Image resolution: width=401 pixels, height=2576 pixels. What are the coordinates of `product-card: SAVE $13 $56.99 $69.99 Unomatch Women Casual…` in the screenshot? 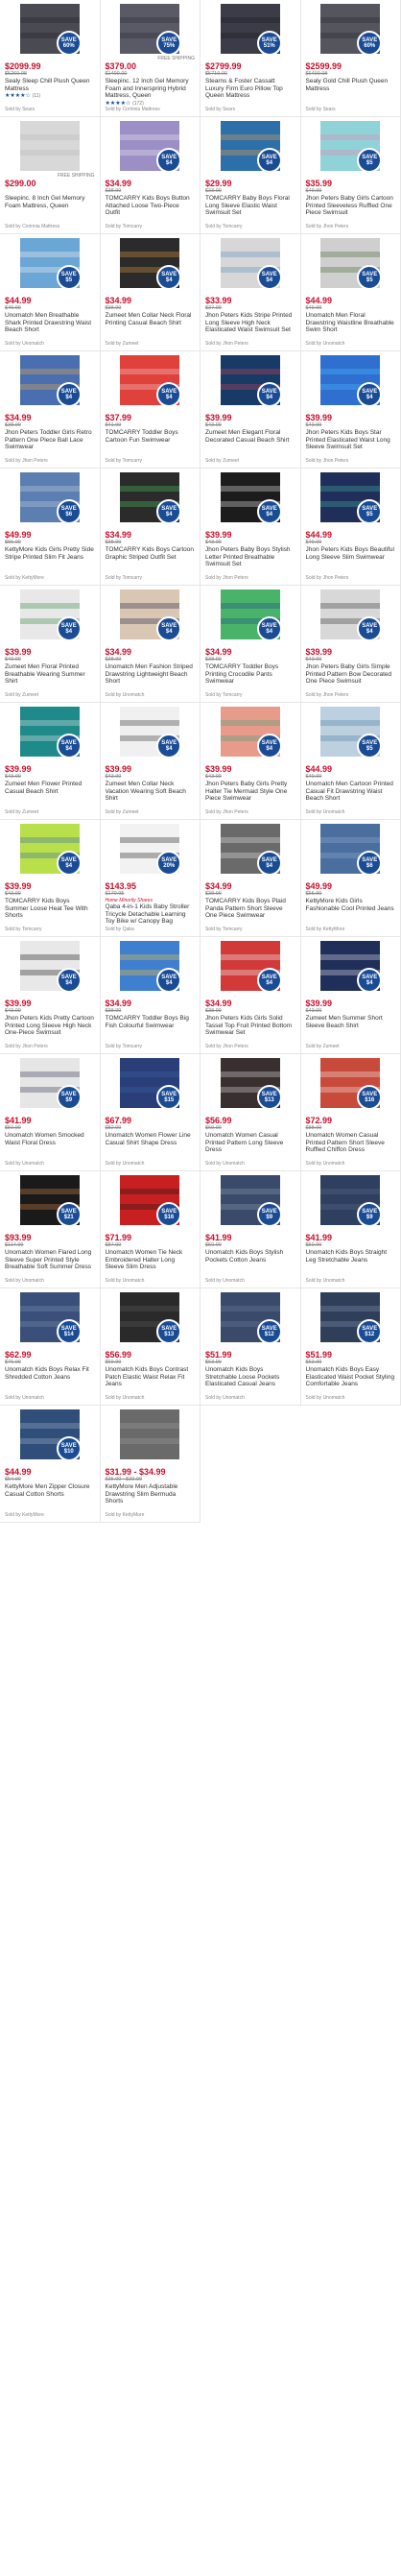 It's located at (250, 1112).